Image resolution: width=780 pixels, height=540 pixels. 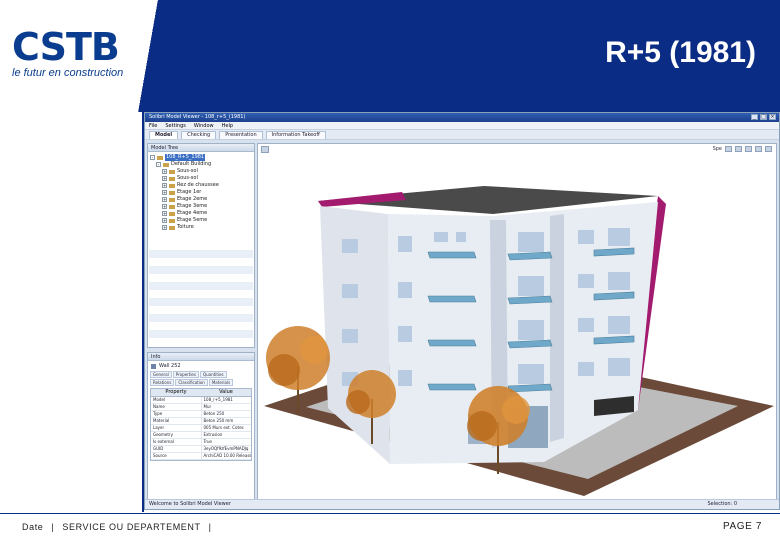 What do you see at coordinates (742, 526) in the screenshot?
I see `page-number: PAGE 7` at bounding box center [742, 526].